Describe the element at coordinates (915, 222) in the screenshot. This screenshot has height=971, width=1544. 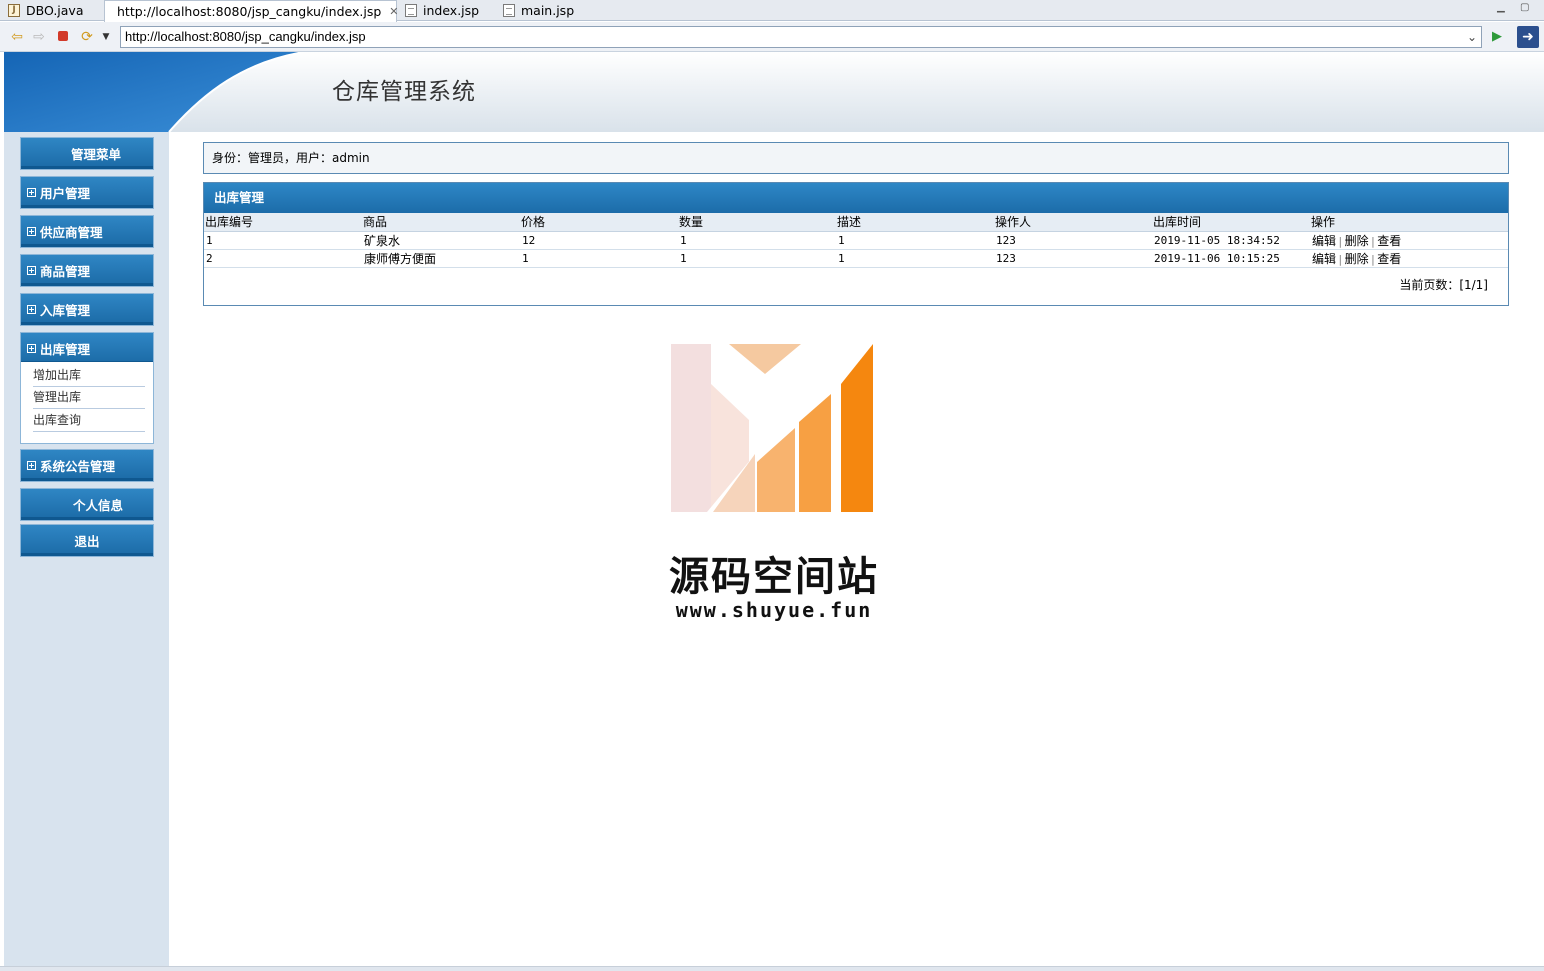
I see `col-header: 描述` at that location.